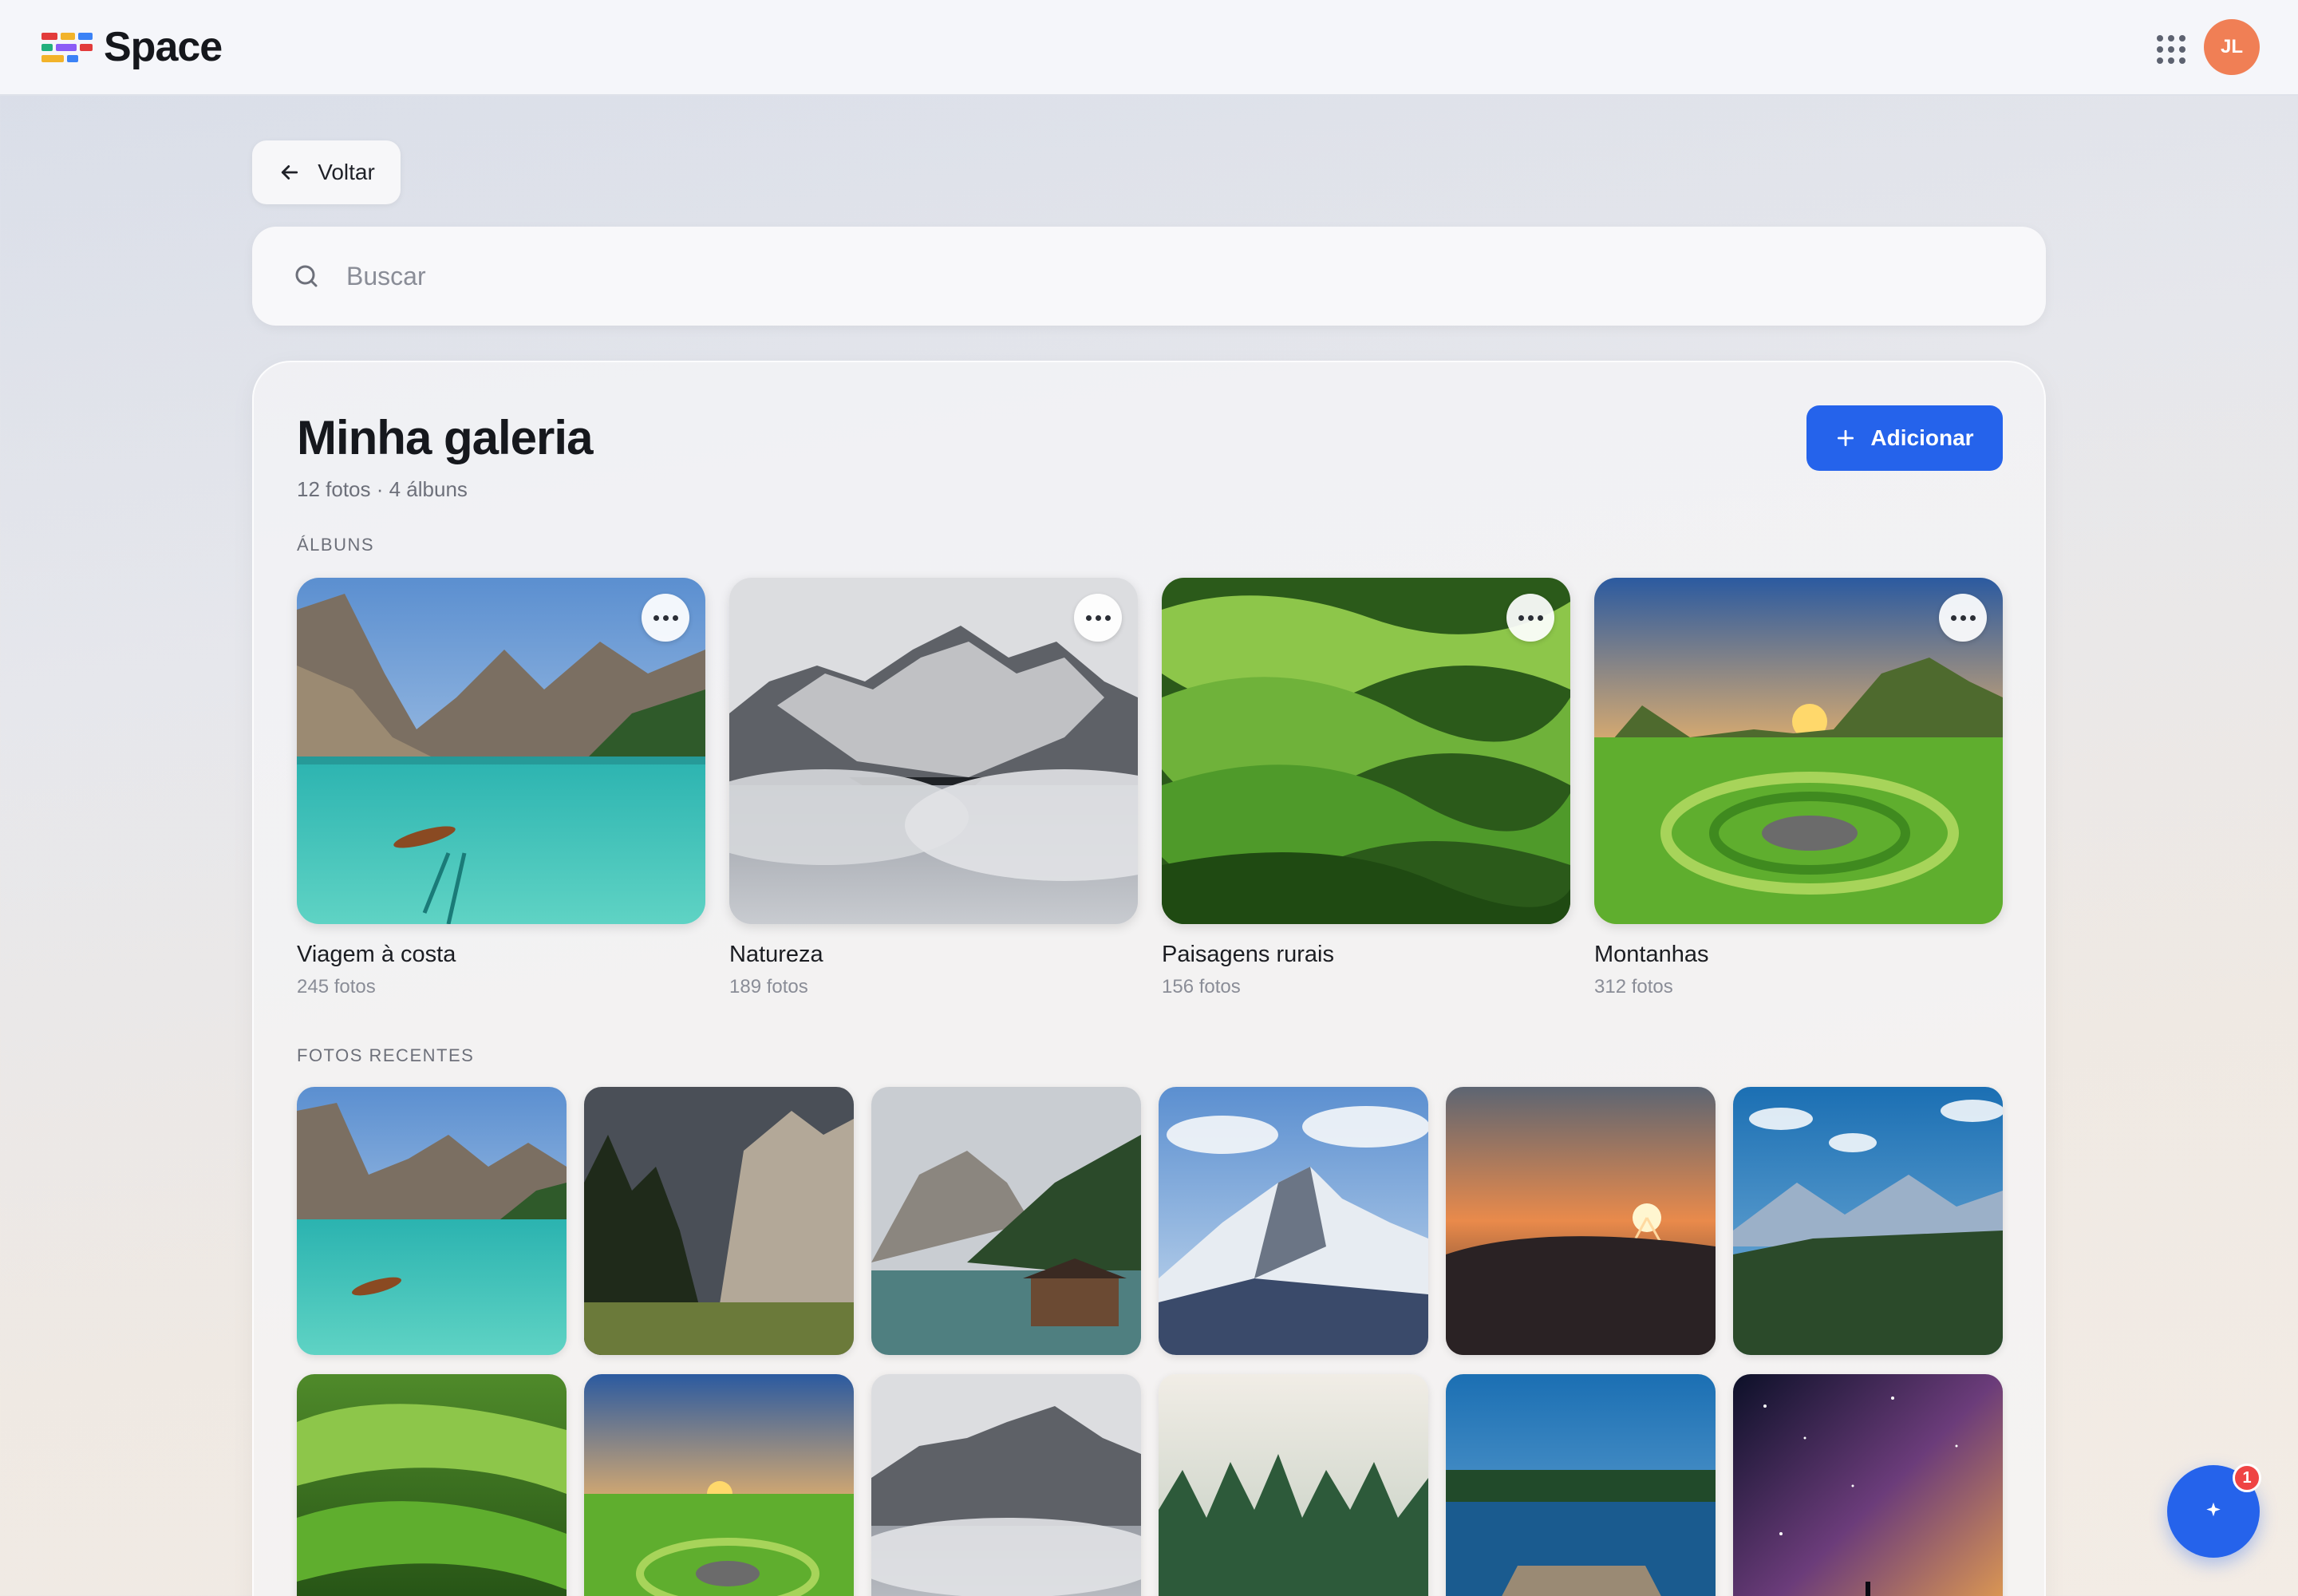 This screenshot has width=2298, height=1596. What do you see at coordinates (1176, 276) in the screenshot?
I see `search-input` at bounding box center [1176, 276].